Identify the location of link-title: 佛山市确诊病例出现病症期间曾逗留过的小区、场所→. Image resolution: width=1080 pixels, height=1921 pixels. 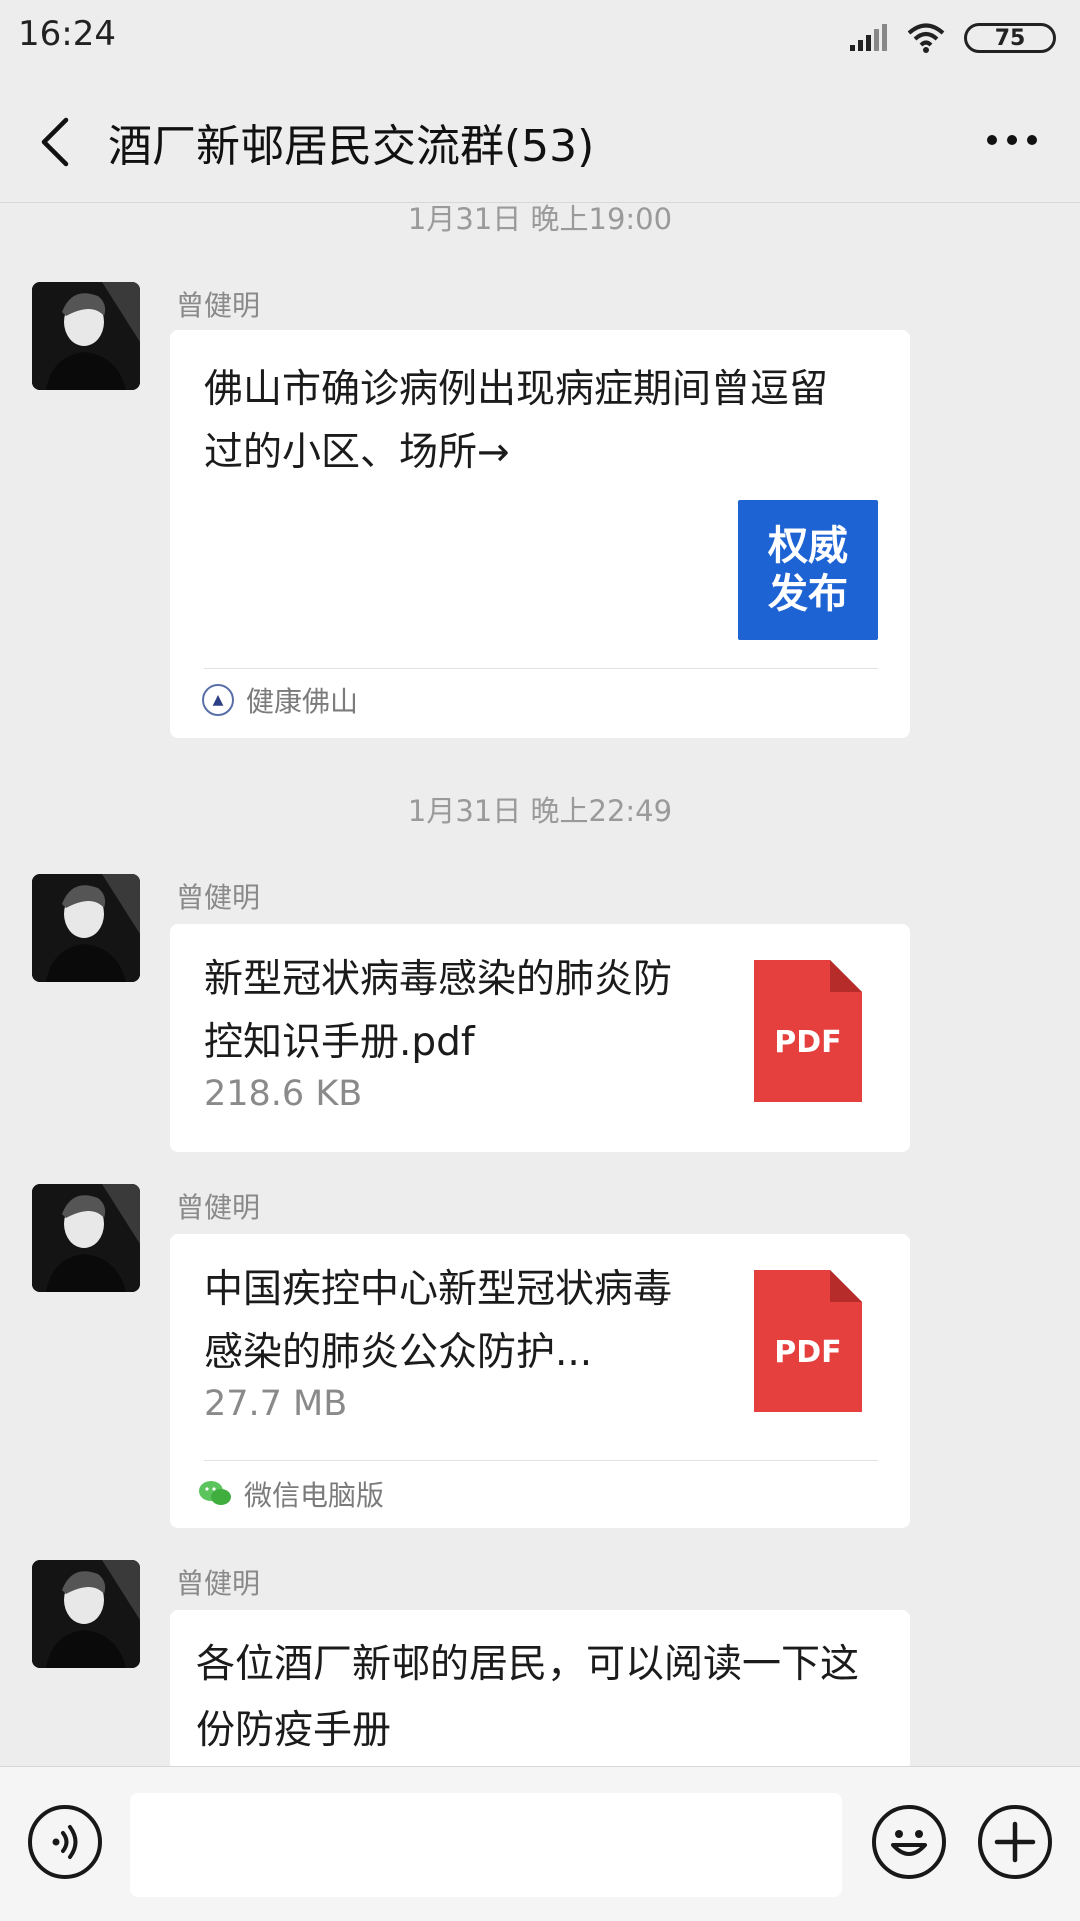
(516, 421).